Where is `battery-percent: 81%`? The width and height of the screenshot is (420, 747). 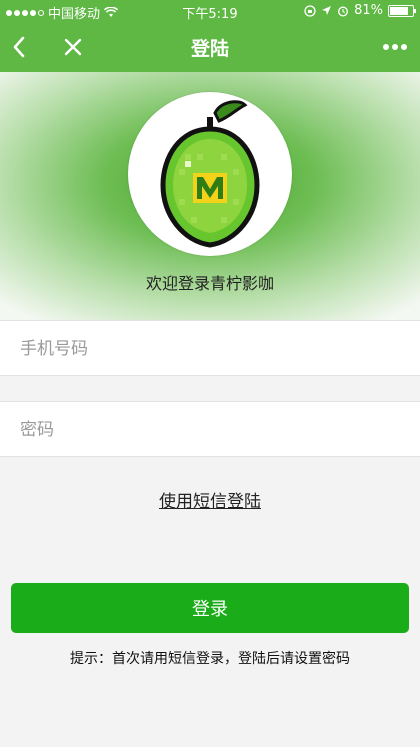 battery-percent: 81% is located at coordinates (368, 10).